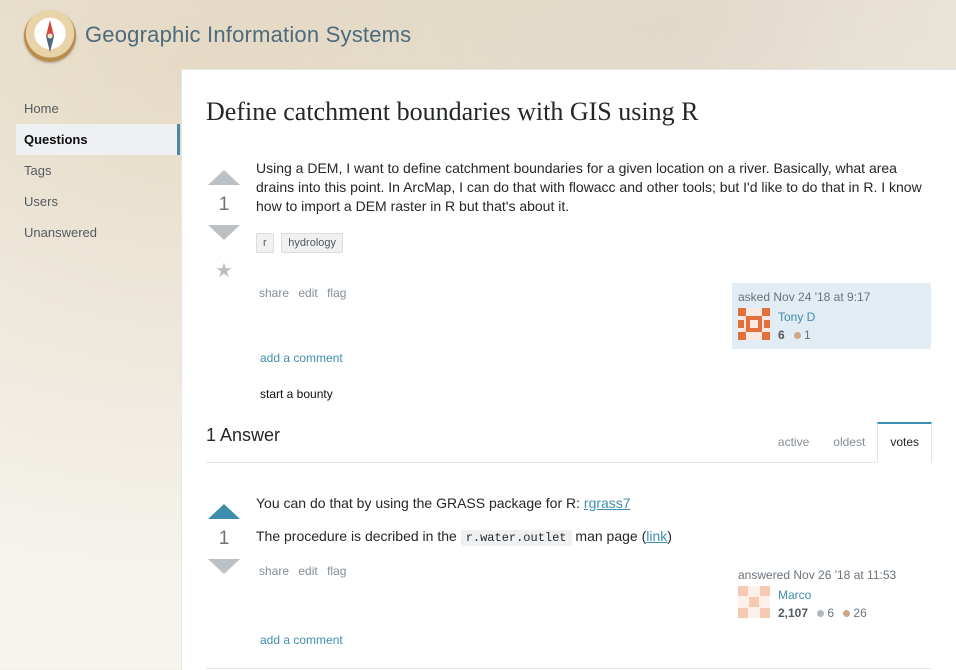 The image size is (956, 670). Describe the element at coordinates (296, 394) in the screenshot. I see `start-bounty-link: start a bounty` at that location.